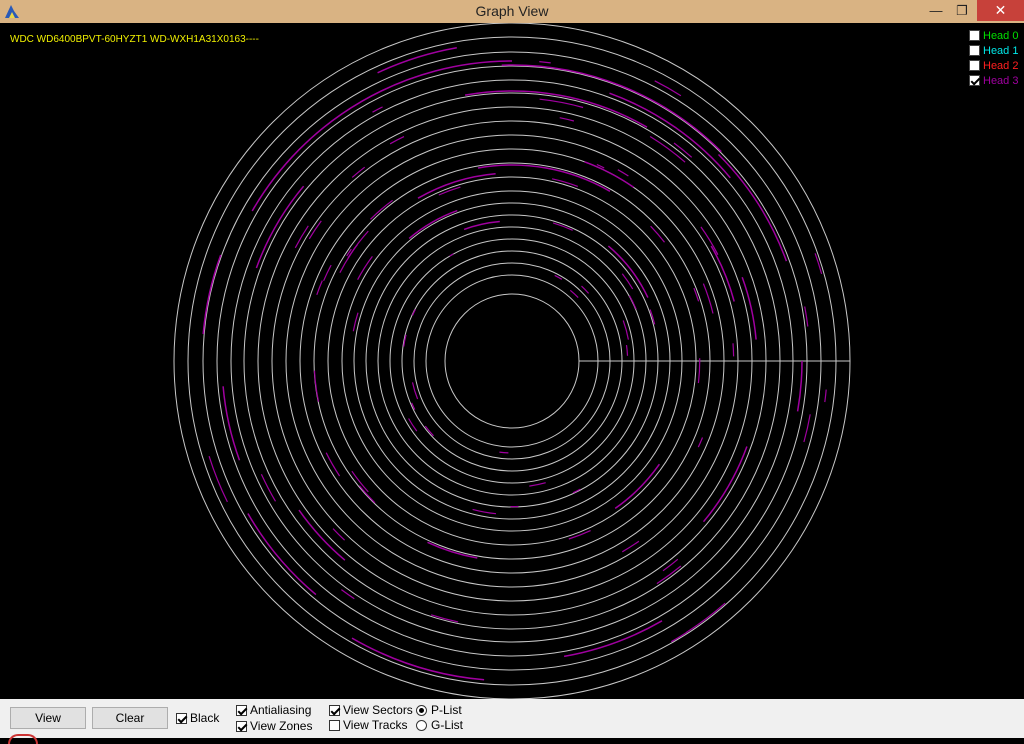 This screenshot has height=744, width=1024. Describe the element at coordinates (375, 725) in the screenshot. I see `view-tracks-label: View Tracks` at that location.